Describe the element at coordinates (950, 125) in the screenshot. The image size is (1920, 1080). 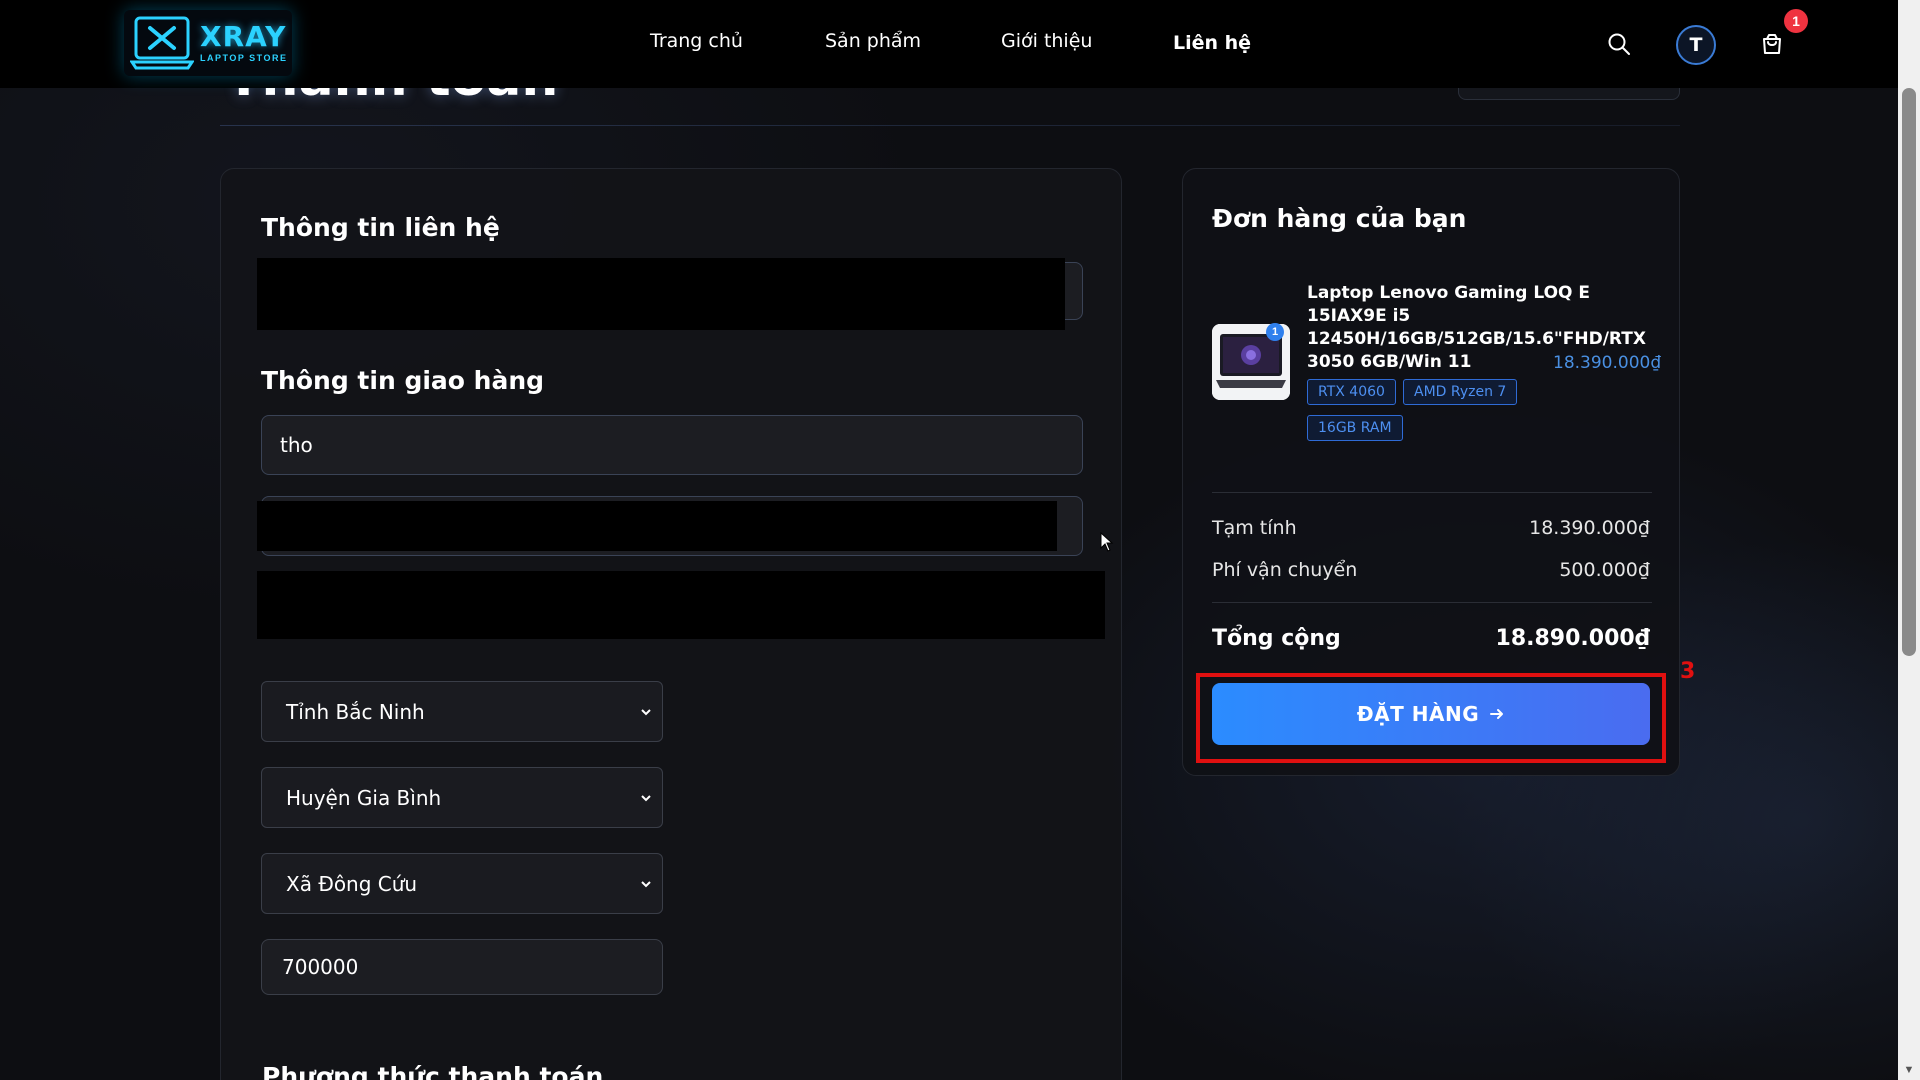
I see `title-divider` at that location.